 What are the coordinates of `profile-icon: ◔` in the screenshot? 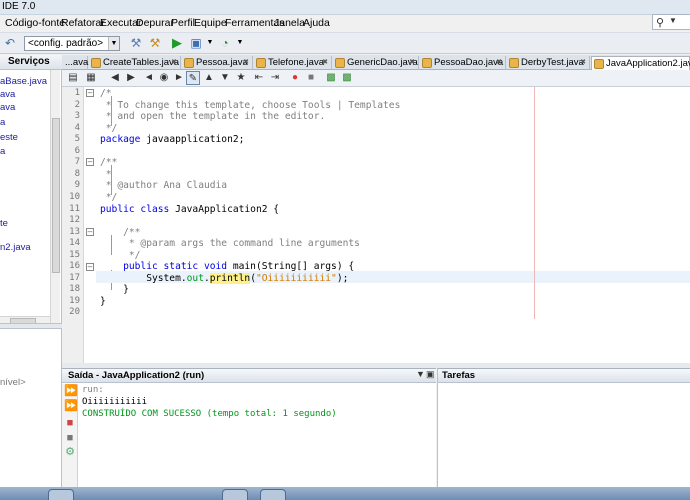 It's located at (225, 43).